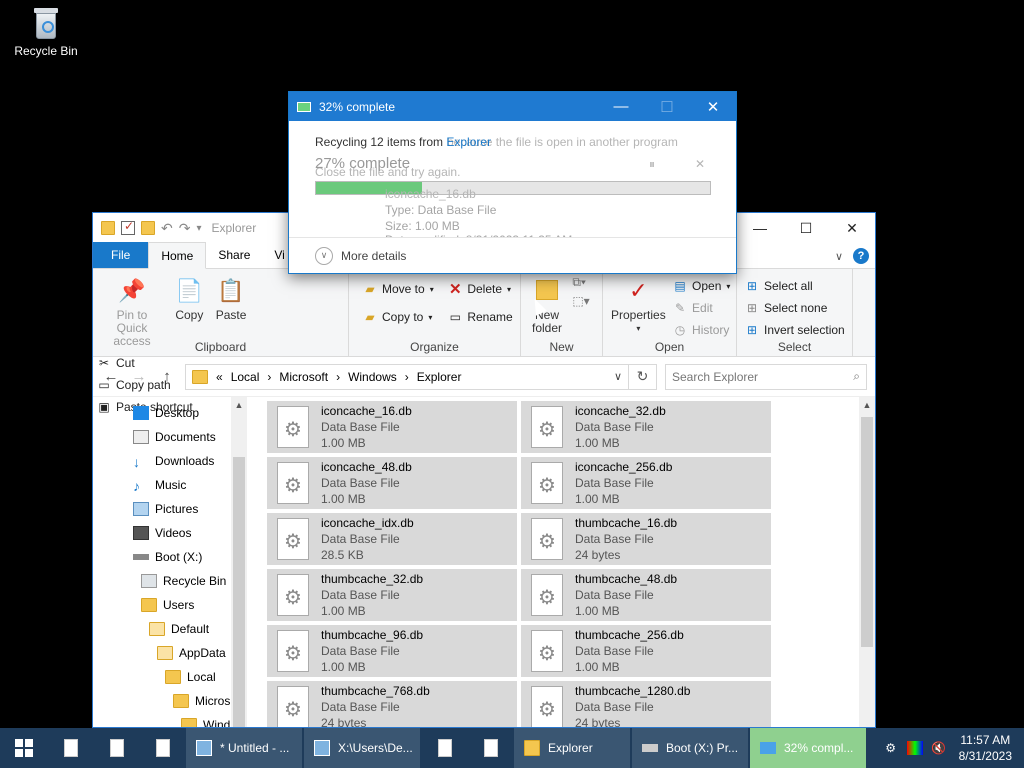 The height and width of the screenshot is (768, 1024). What do you see at coordinates (795, 308) in the screenshot?
I see `select-none-button: ⊞ Select none` at bounding box center [795, 308].